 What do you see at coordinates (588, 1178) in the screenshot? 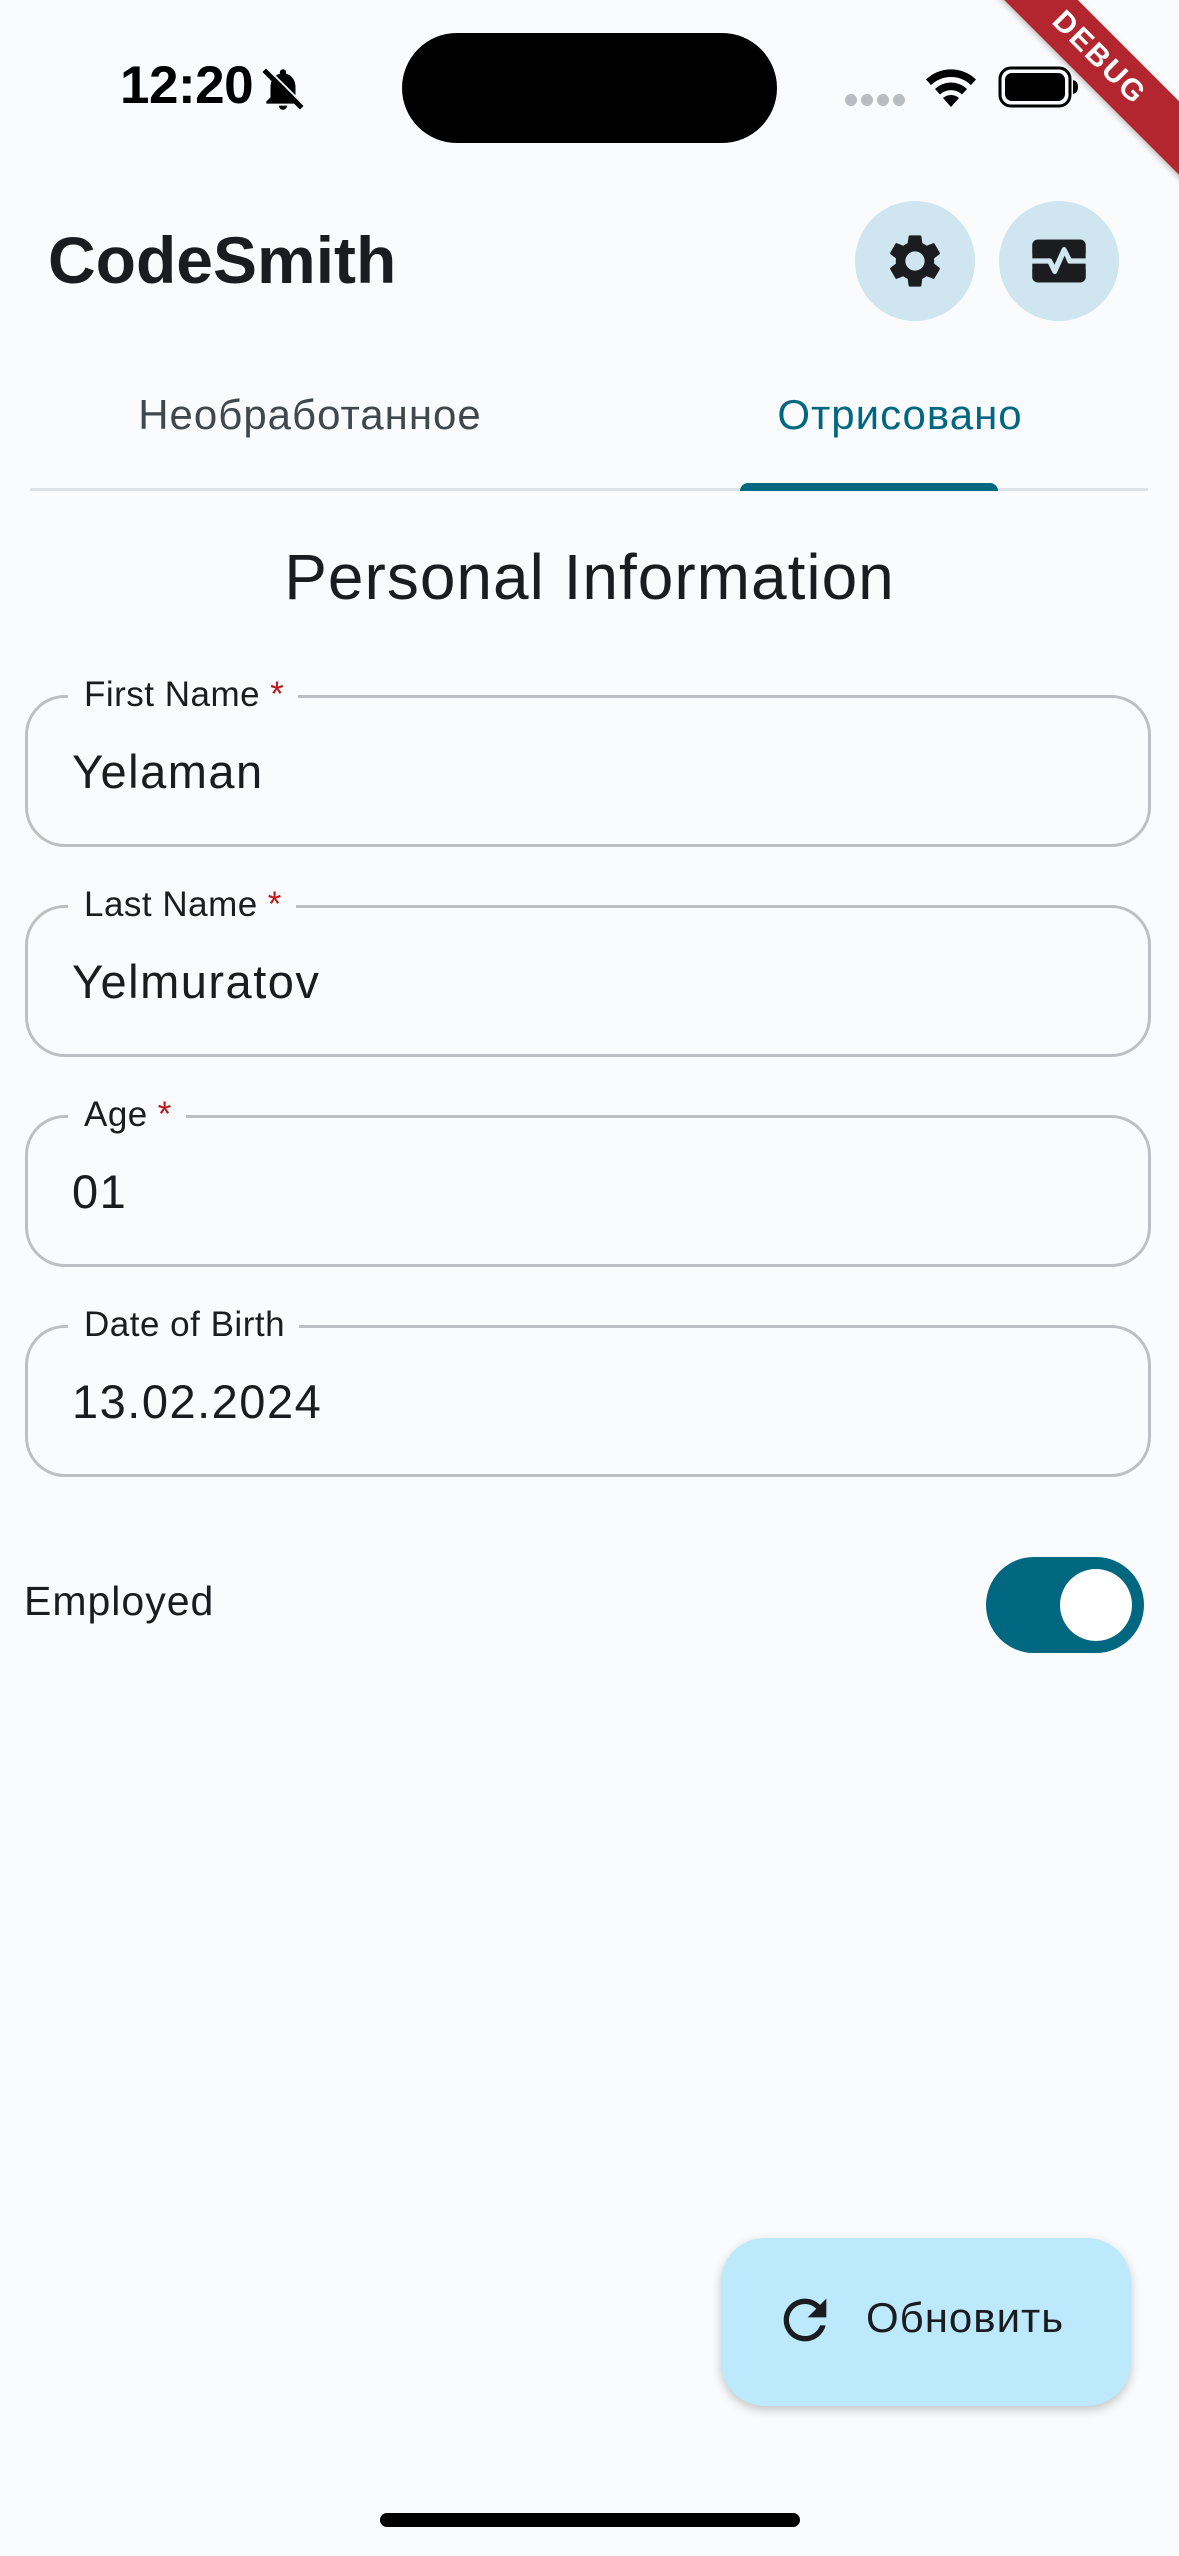
I see `age-field: Age * 01` at bounding box center [588, 1178].